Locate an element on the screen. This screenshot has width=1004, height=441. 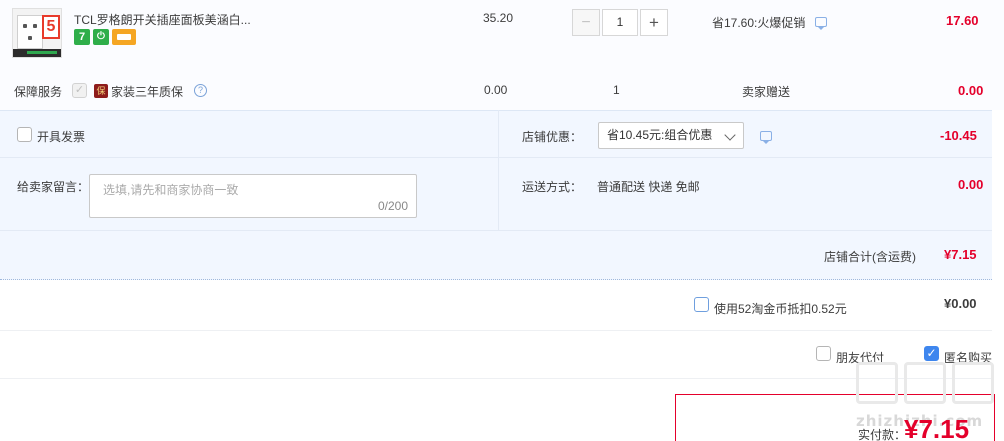
service-quantity: 1 is located at coordinates (616, 90).